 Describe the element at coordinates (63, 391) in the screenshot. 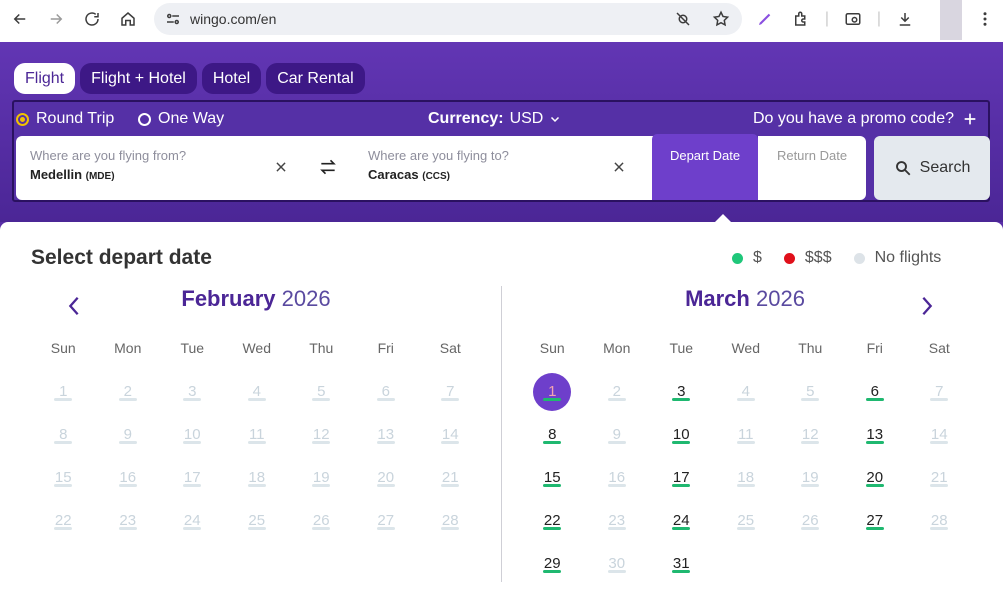

I see `day-cell: 1` at that location.